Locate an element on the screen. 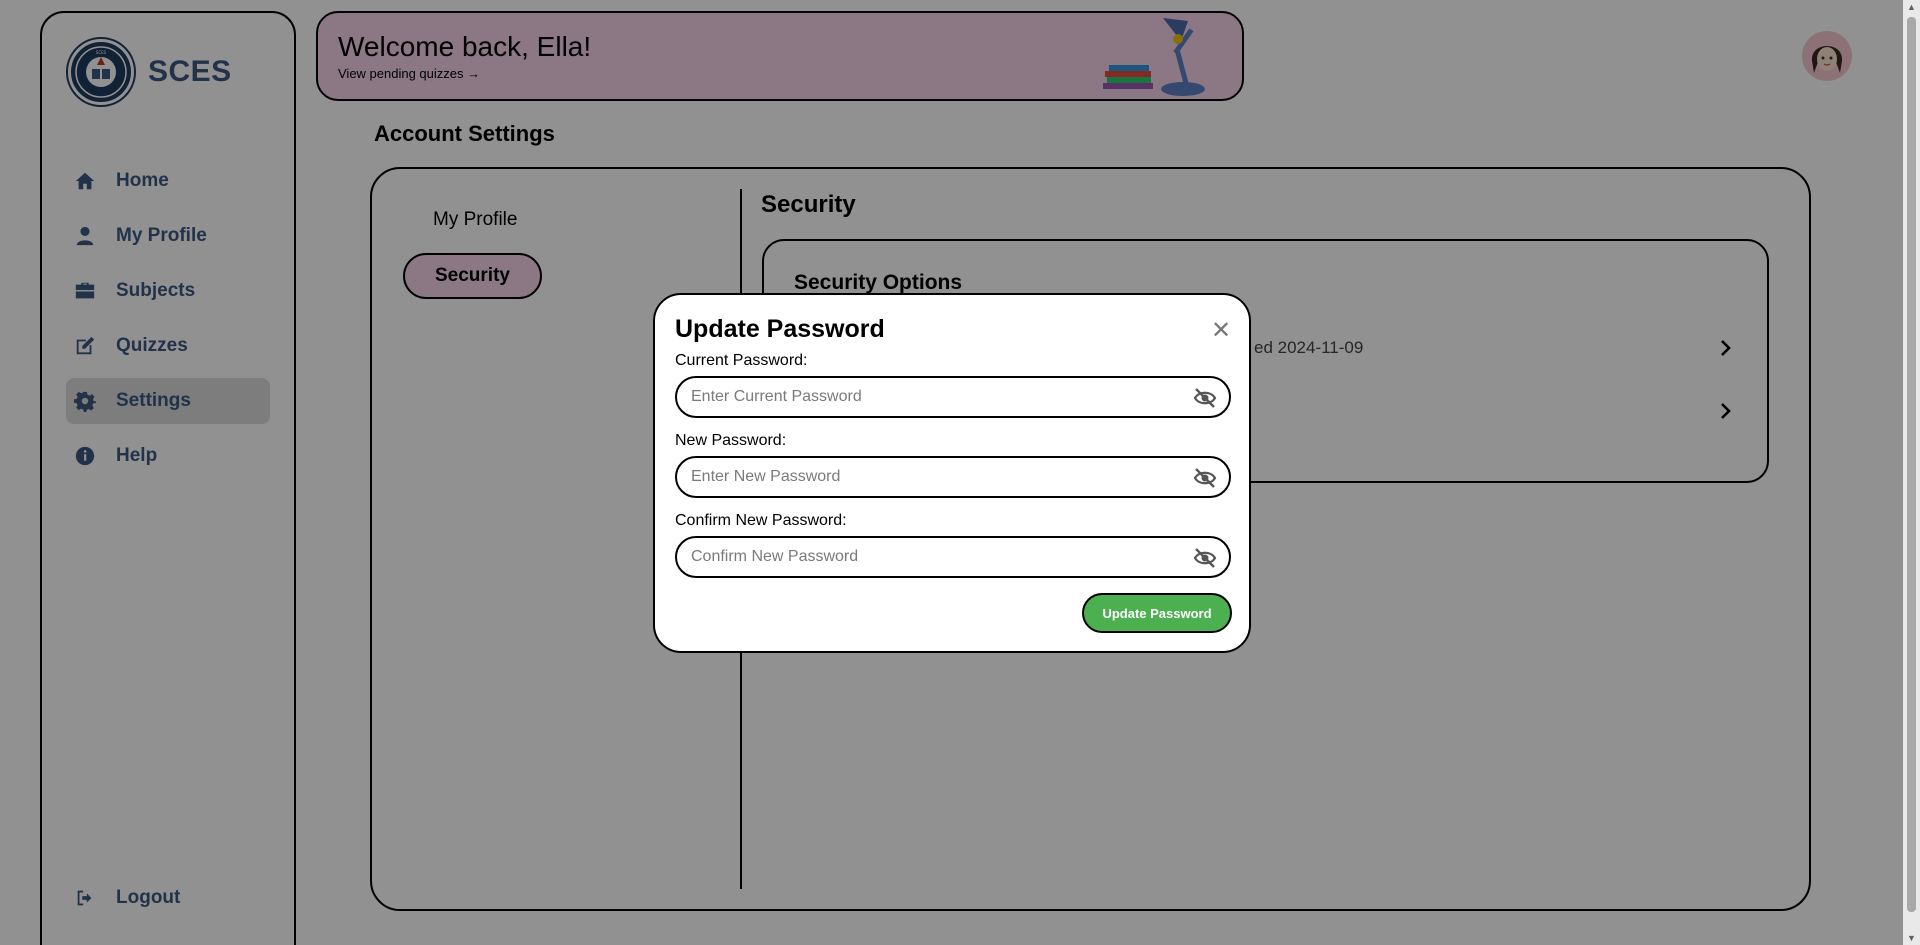 The image size is (1920, 945). scrollbar-thumb is located at coordinates (1911, 464).